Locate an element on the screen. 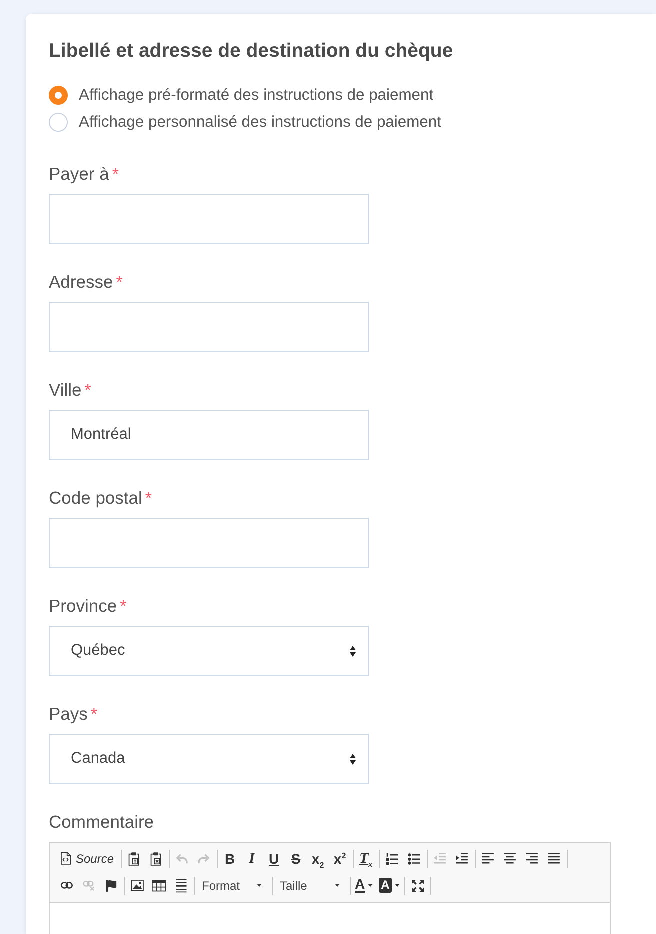  numbered-list-icon is located at coordinates (392, 858).